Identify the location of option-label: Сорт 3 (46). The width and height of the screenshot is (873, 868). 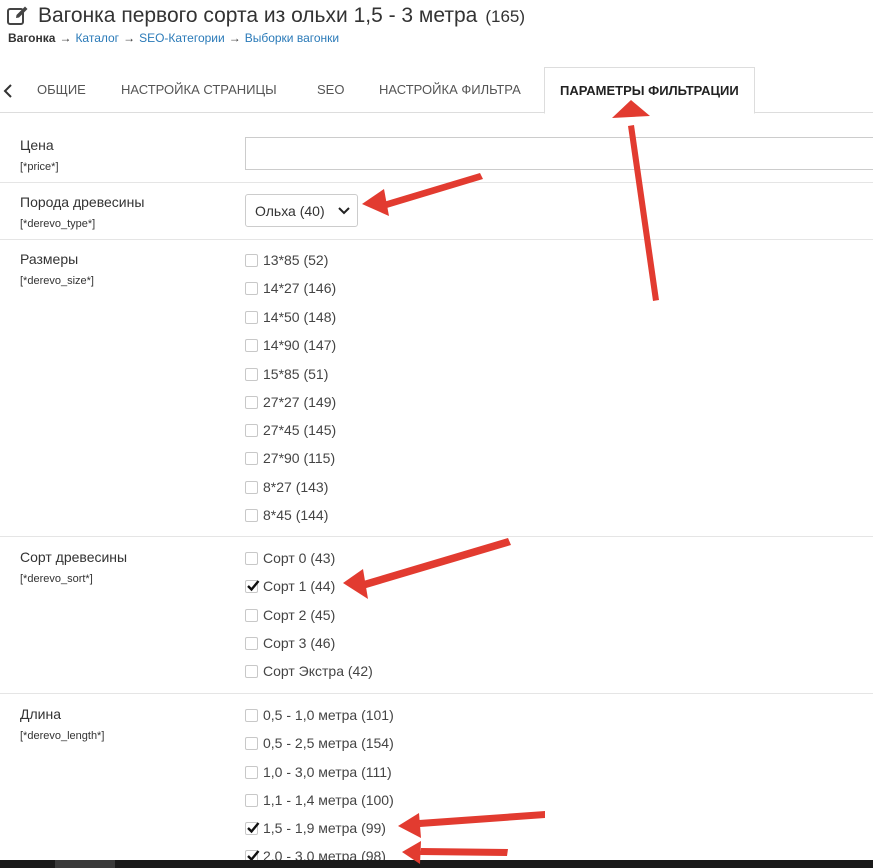
(299, 643).